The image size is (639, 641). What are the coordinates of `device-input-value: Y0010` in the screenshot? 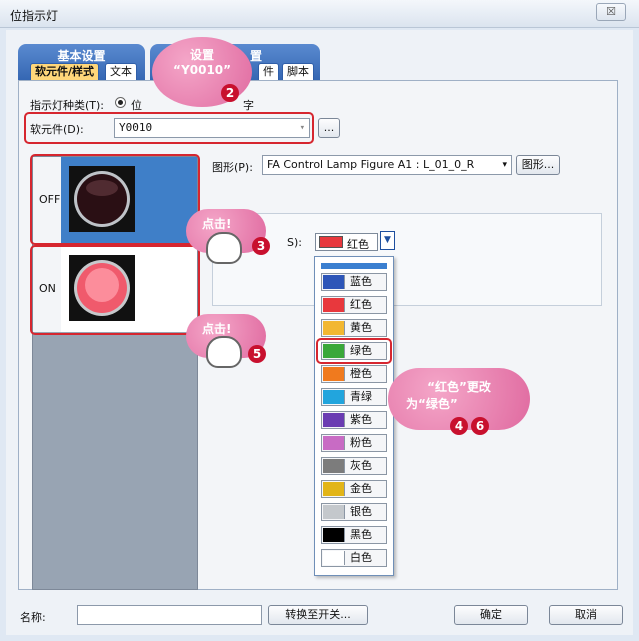 It's located at (136, 127).